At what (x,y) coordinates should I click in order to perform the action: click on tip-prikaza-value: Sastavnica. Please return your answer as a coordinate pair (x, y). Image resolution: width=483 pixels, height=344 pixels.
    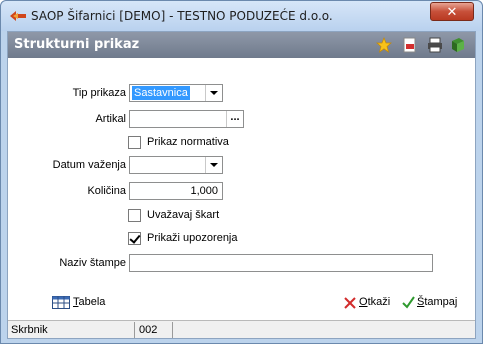
    Looking at the image, I should click on (161, 93).